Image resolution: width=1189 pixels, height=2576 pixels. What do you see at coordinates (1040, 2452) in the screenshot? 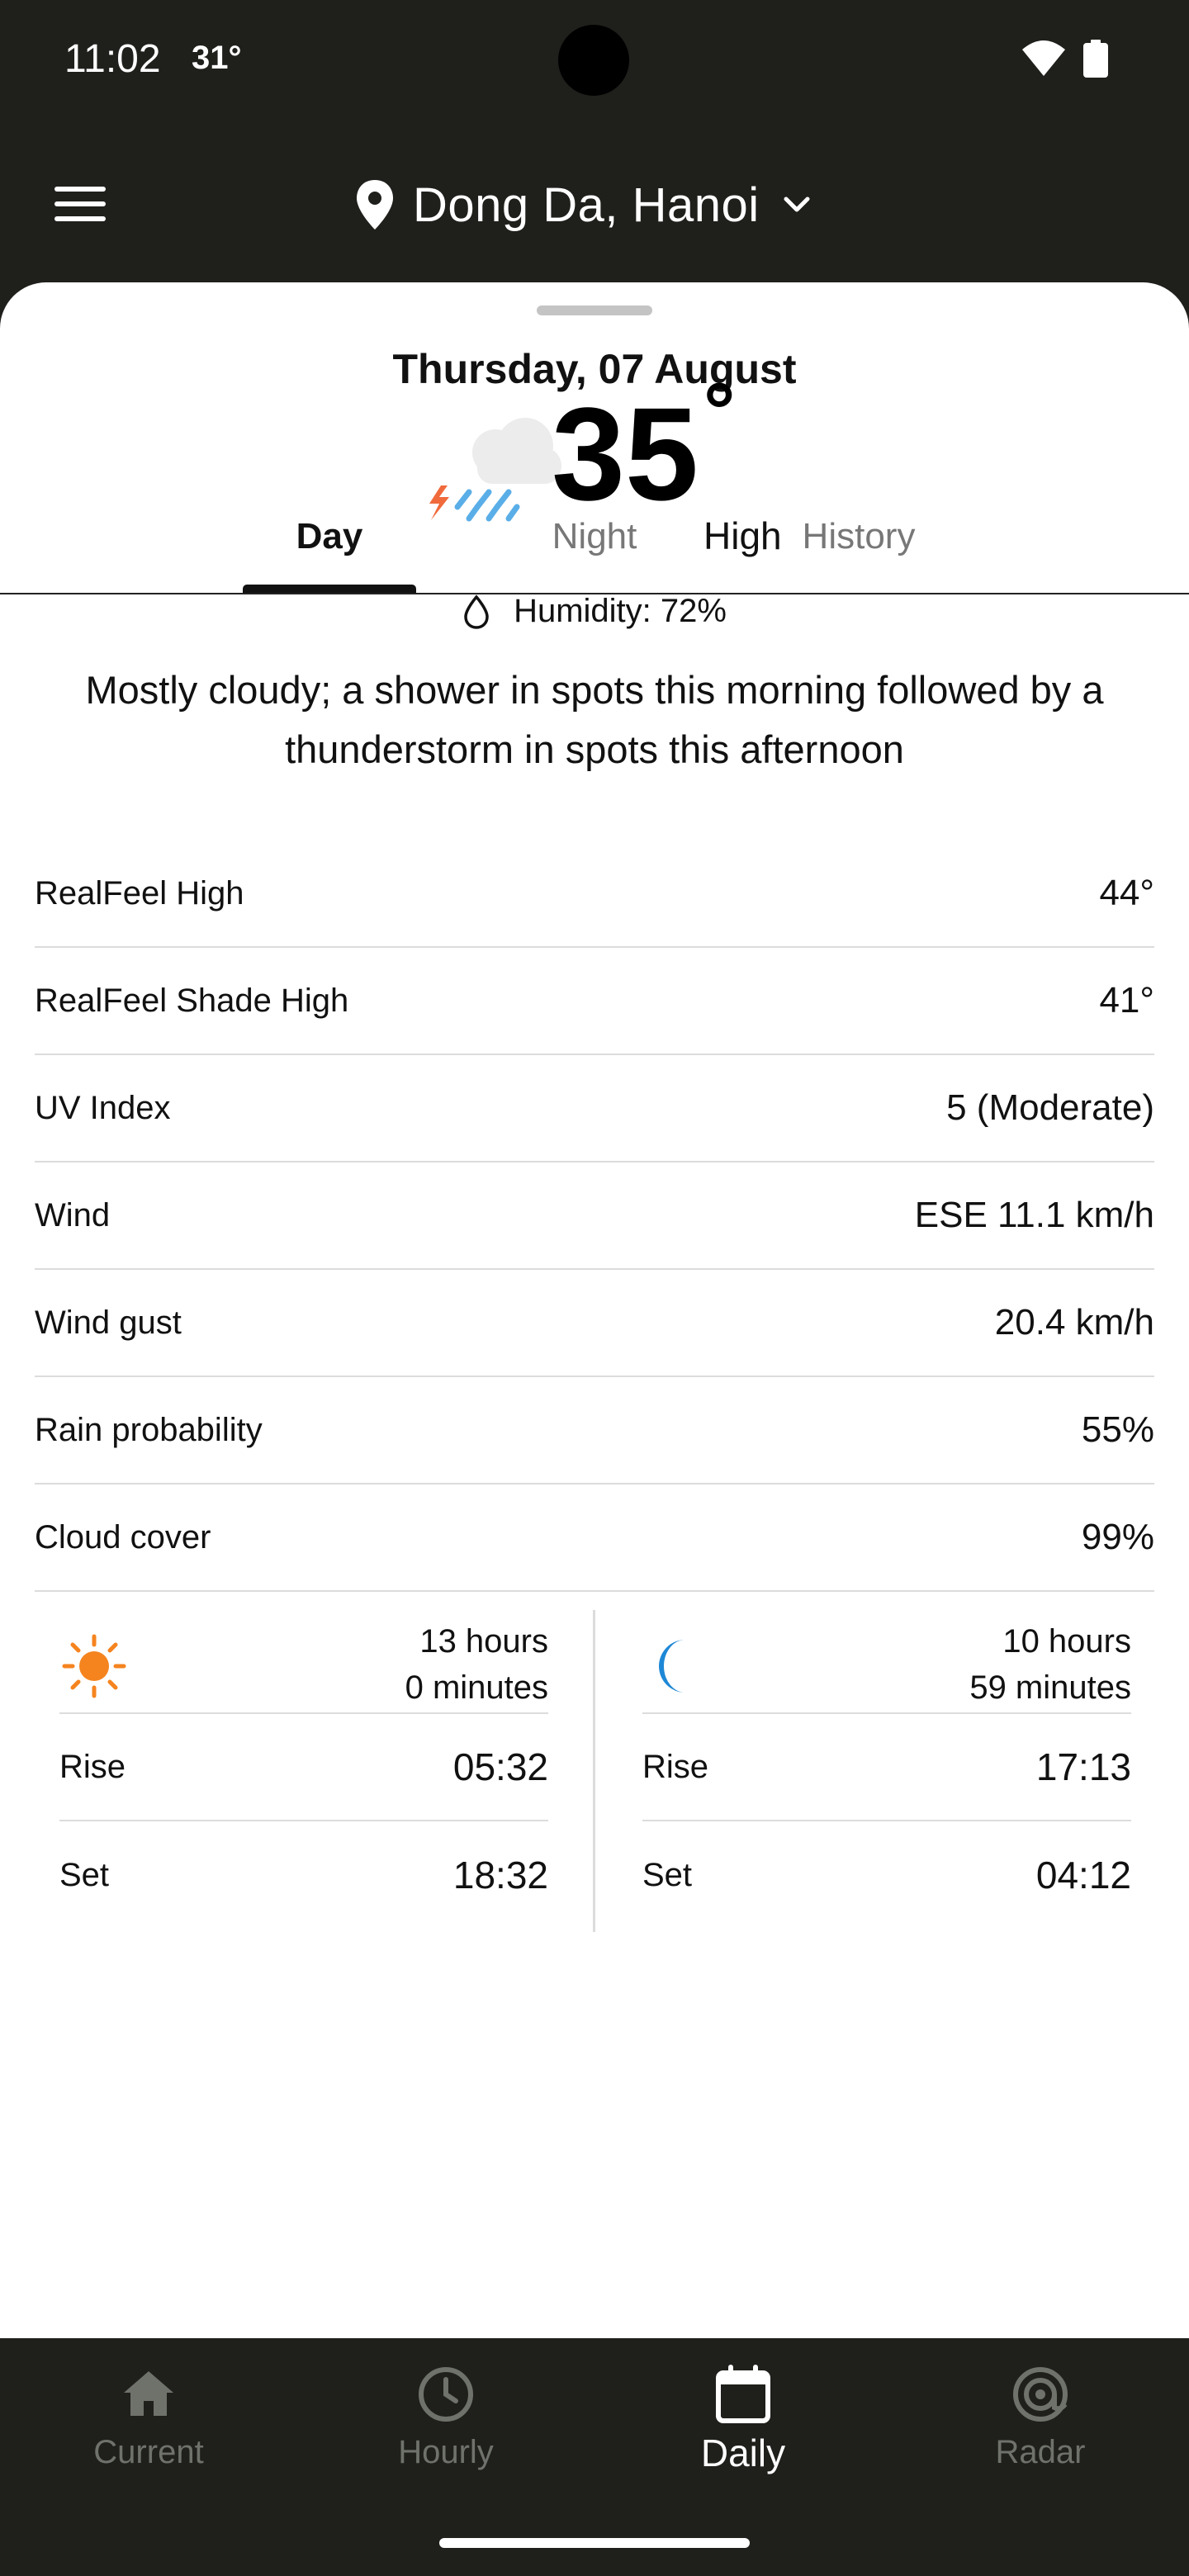
I see `nav-label: Radar` at bounding box center [1040, 2452].